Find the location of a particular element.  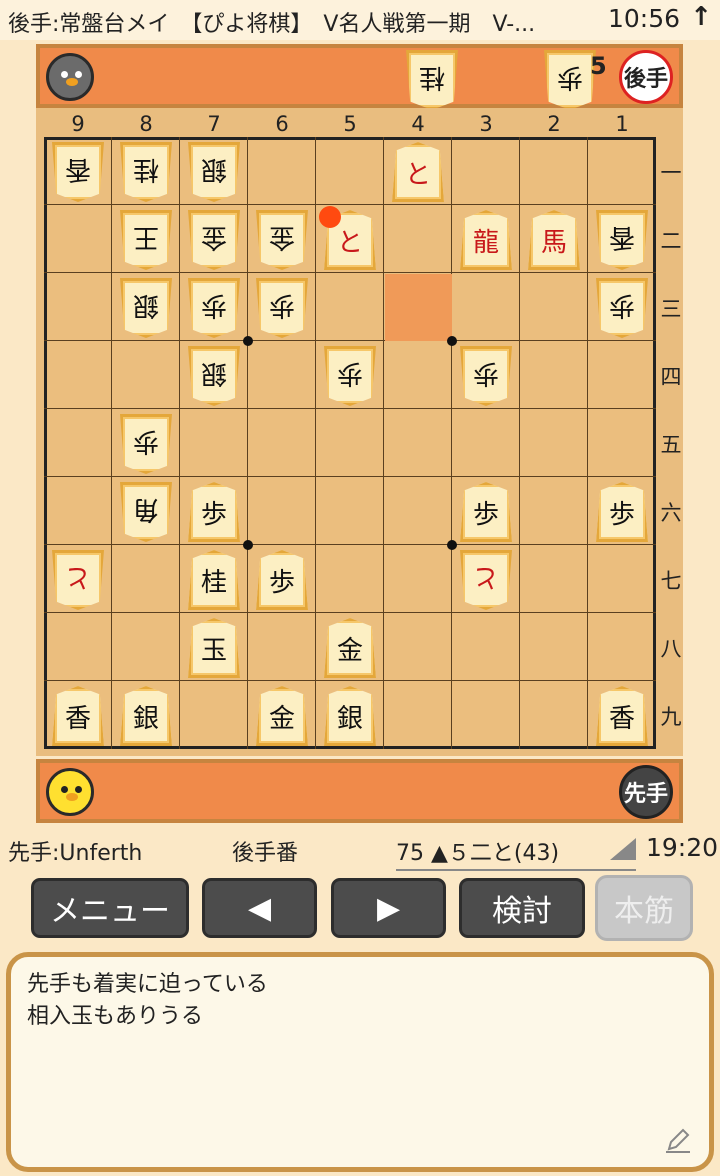

comment-line-2: 相入玉もありうる is located at coordinates (115, 1016).